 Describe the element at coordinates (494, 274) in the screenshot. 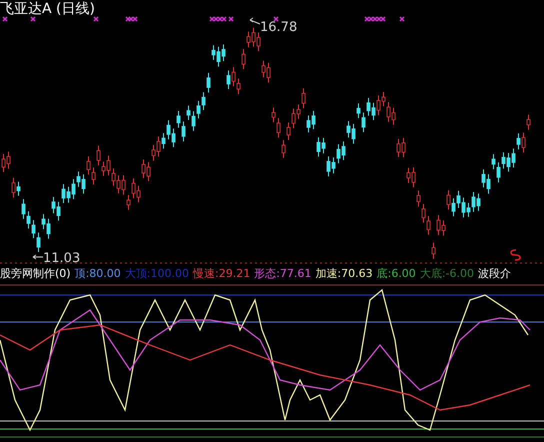

I see `legend-item: 波段介` at that location.